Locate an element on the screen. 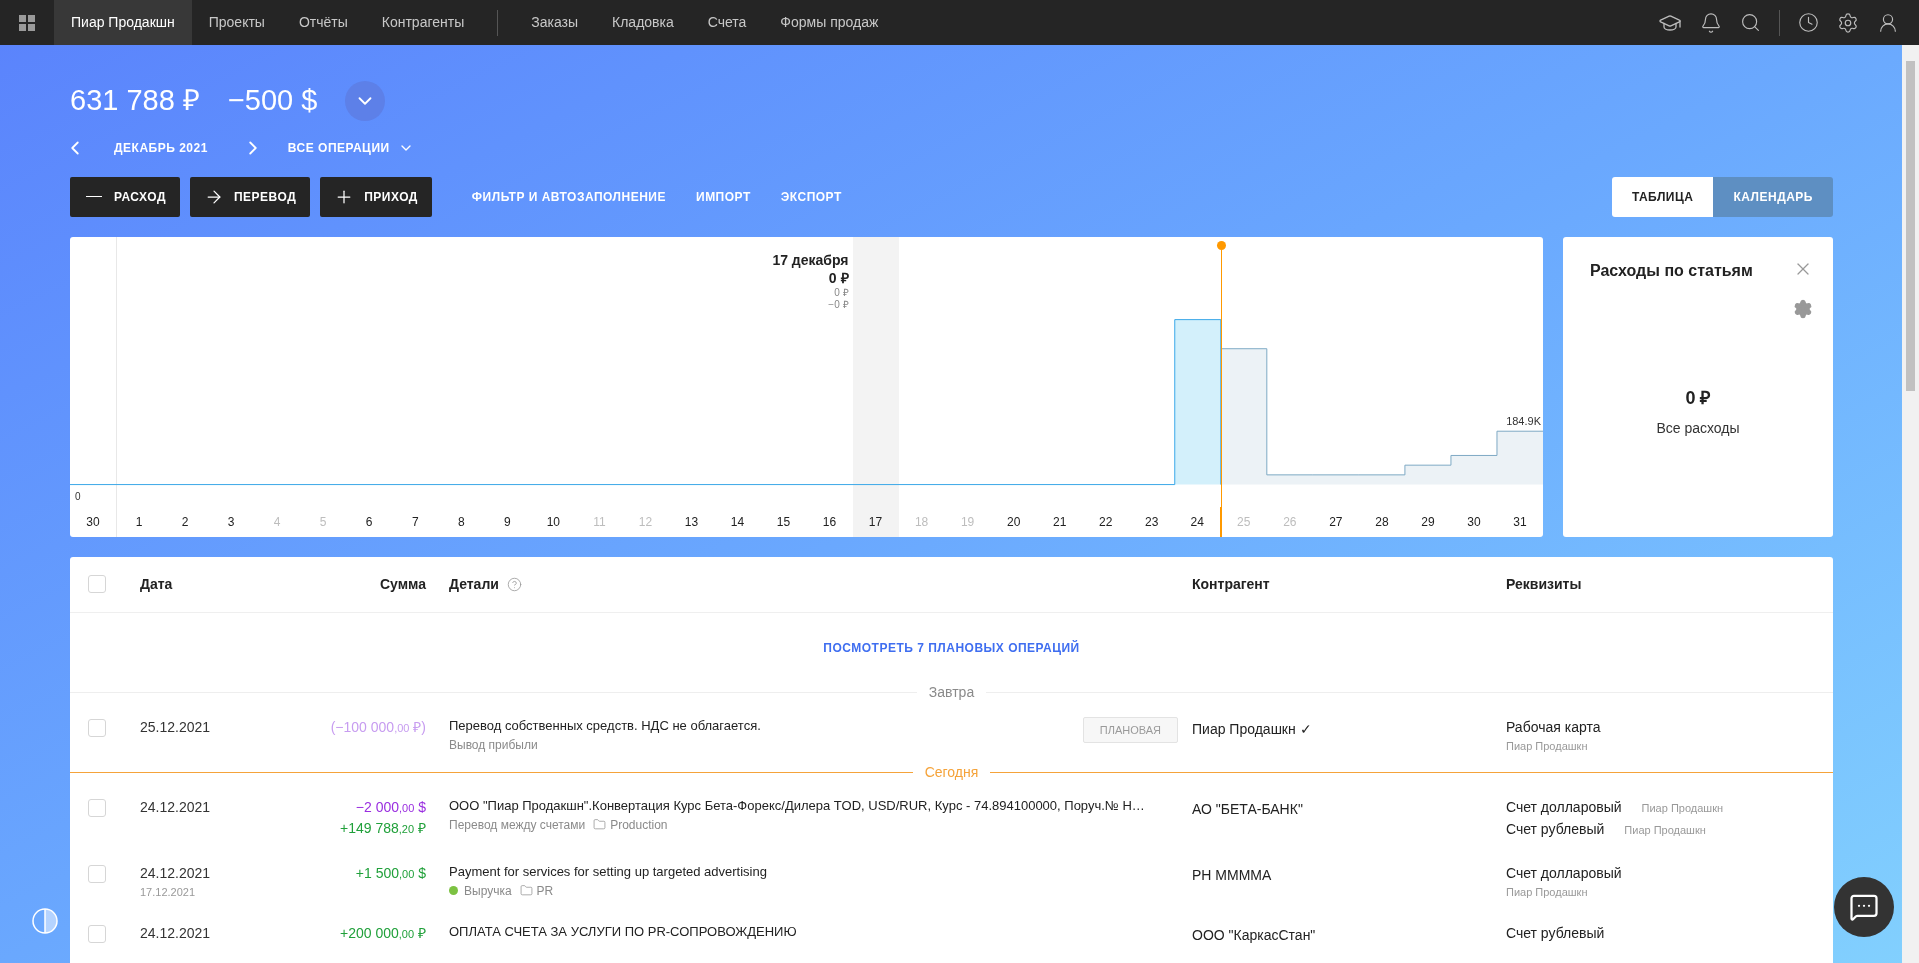  action-button: ПЕРЕВОД is located at coordinates (250, 196).